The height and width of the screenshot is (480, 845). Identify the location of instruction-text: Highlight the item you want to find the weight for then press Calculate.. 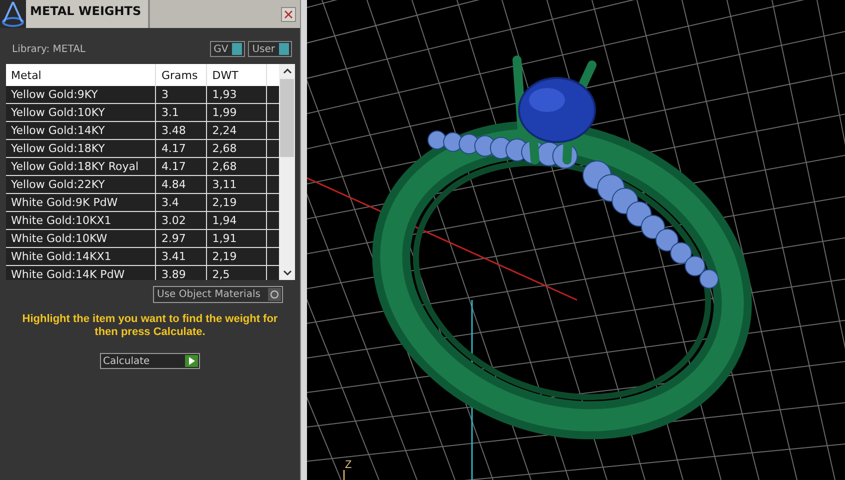
(150, 326).